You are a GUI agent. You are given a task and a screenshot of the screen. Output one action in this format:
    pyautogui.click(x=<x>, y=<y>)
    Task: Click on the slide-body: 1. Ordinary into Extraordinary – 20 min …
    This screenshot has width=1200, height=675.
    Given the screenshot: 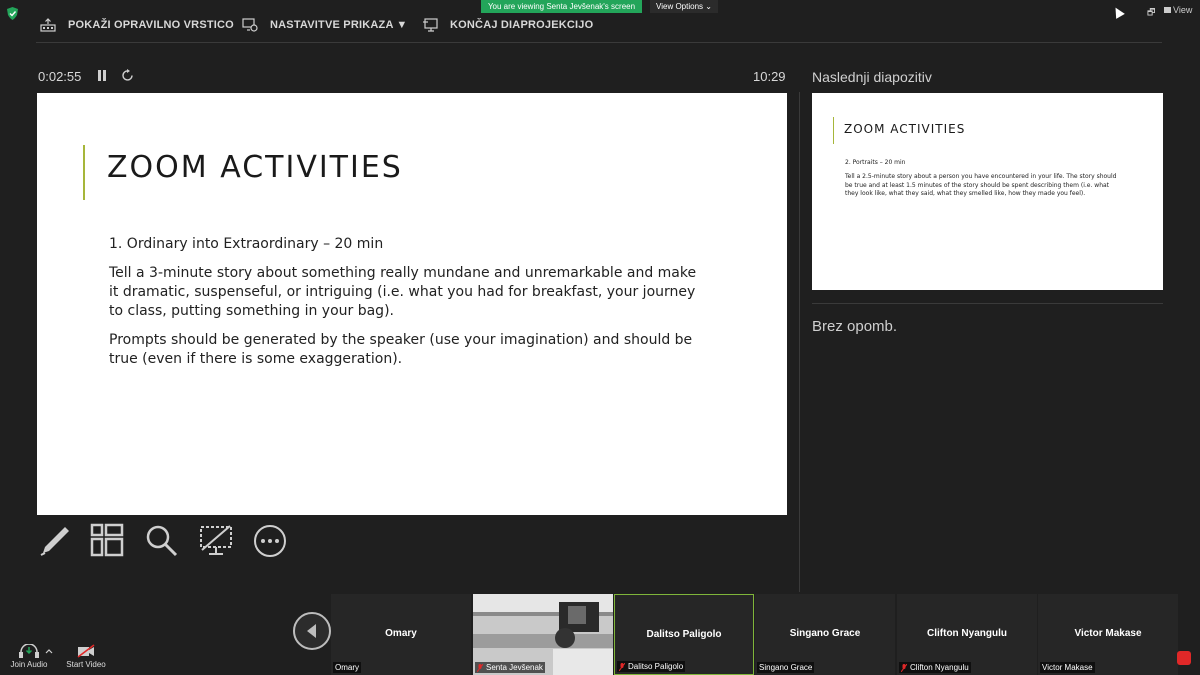 What is the action you would take?
    pyautogui.click(x=409, y=307)
    